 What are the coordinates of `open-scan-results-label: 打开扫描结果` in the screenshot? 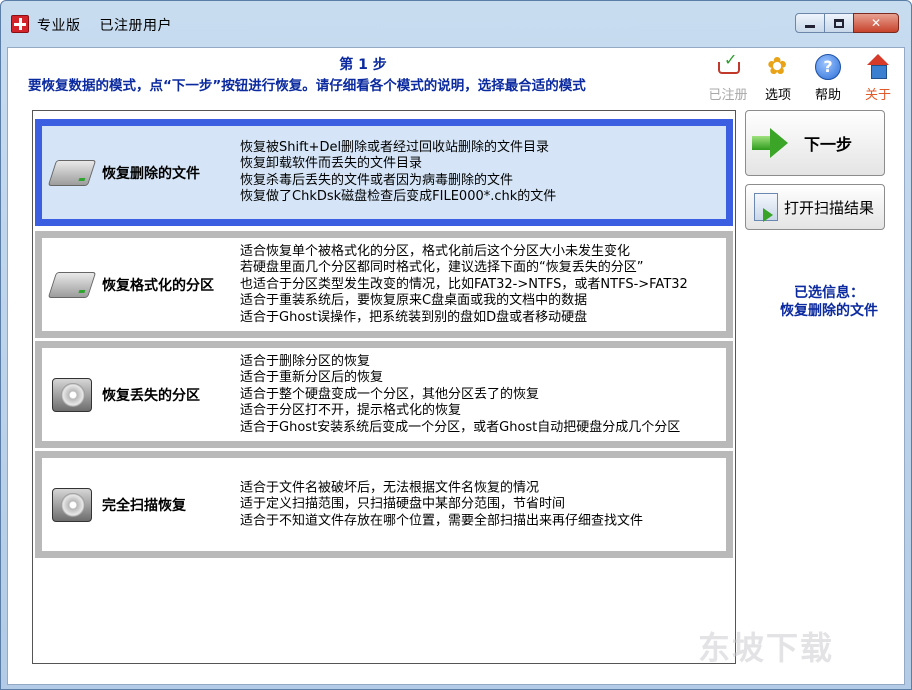 It's located at (829, 207).